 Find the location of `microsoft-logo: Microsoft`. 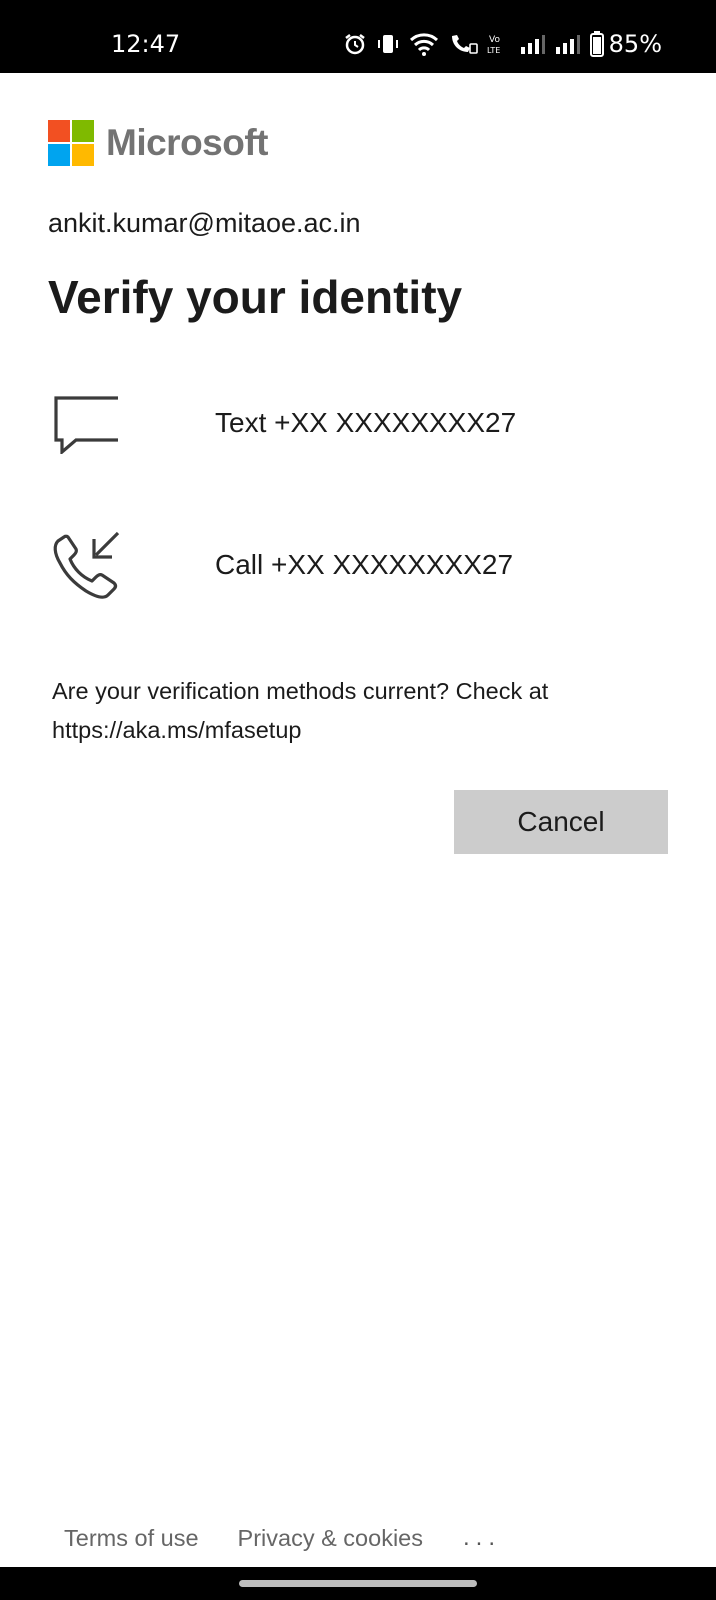

microsoft-logo: Microsoft is located at coordinates (158, 143).